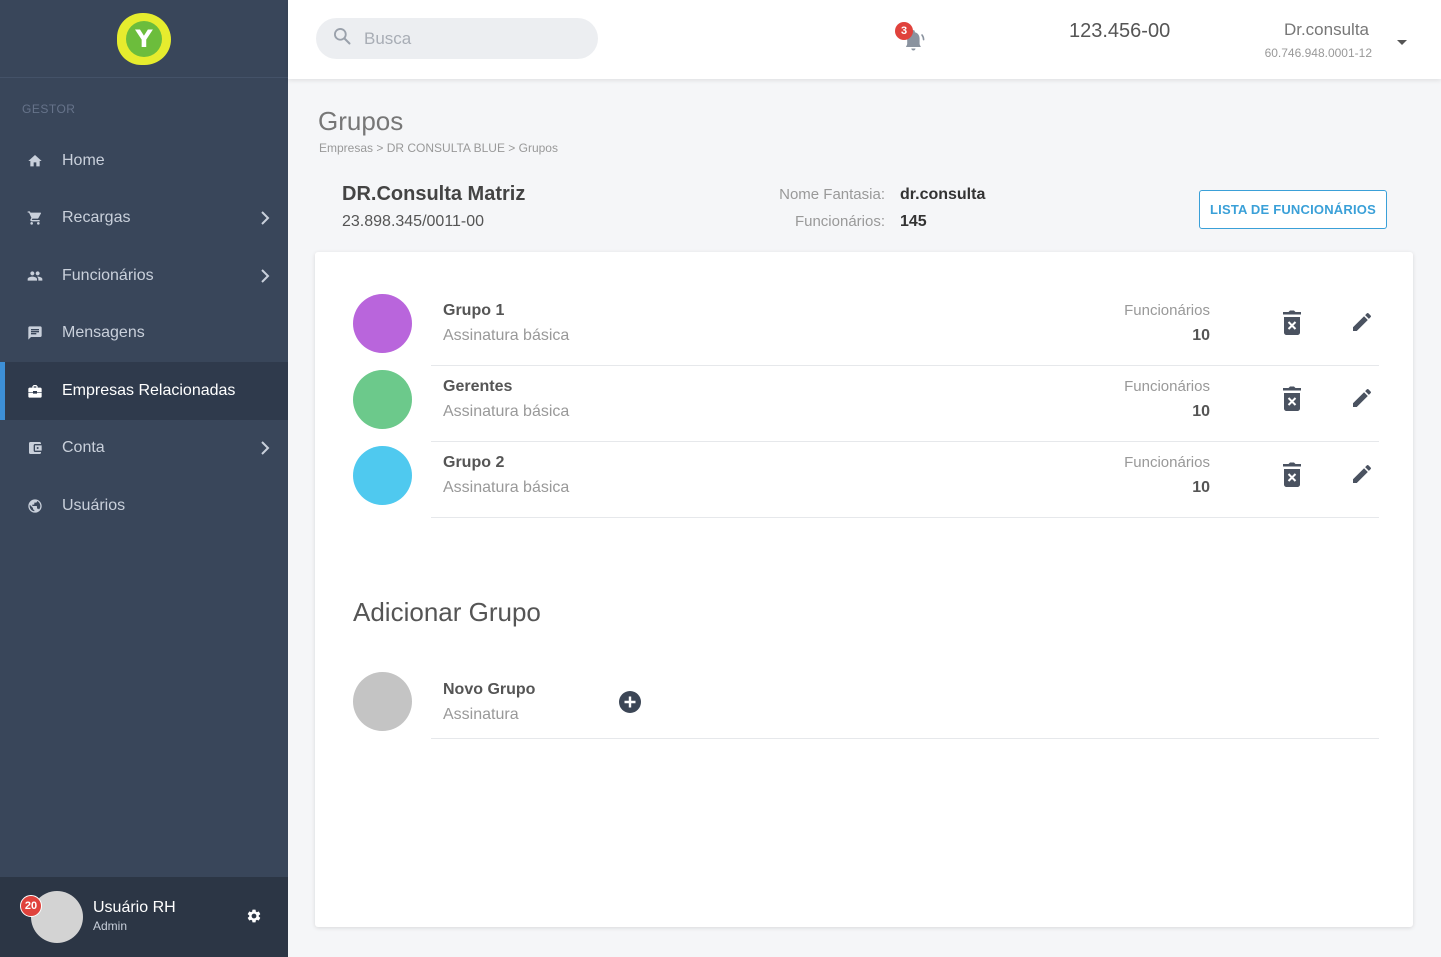  What do you see at coordinates (103, 333) in the screenshot?
I see `sidebar-item-label: Mensagens` at bounding box center [103, 333].